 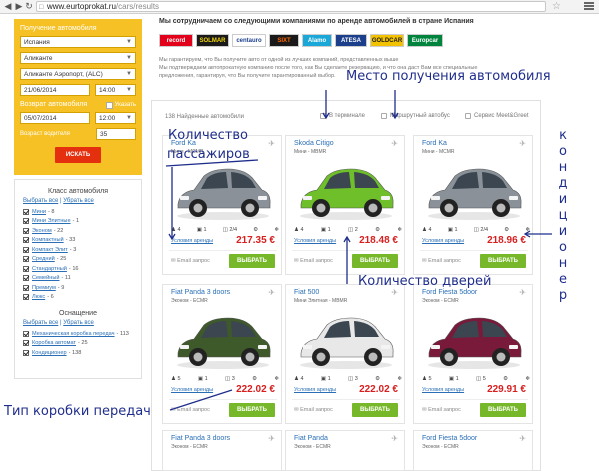 I want to click on filter-option-label: Семейный, so click(x=45, y=278).